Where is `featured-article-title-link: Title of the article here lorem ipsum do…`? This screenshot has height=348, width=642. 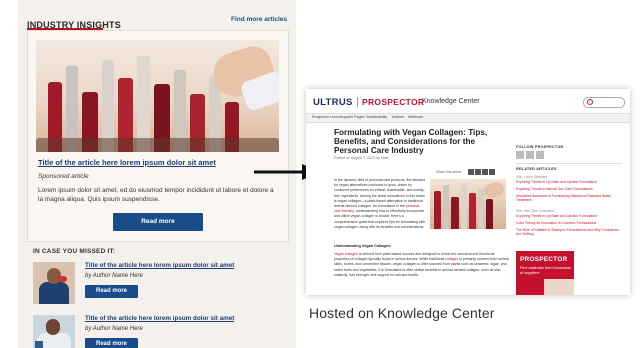 featured-article-title-link: Title of the article here lorem ipsum do… is located at coordinates (127, 162).